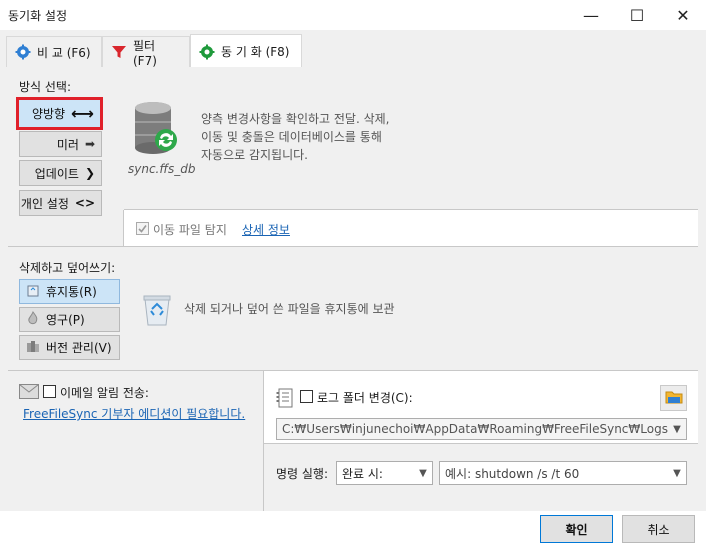  I want to click on log-folder-label: 로그 폴더 변경(C):, so click(365, 398).